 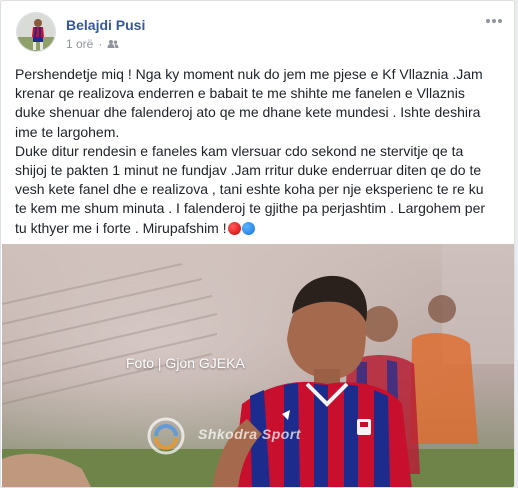 I want to click on text-line: ime te largohem., so click(x=67, y=131).